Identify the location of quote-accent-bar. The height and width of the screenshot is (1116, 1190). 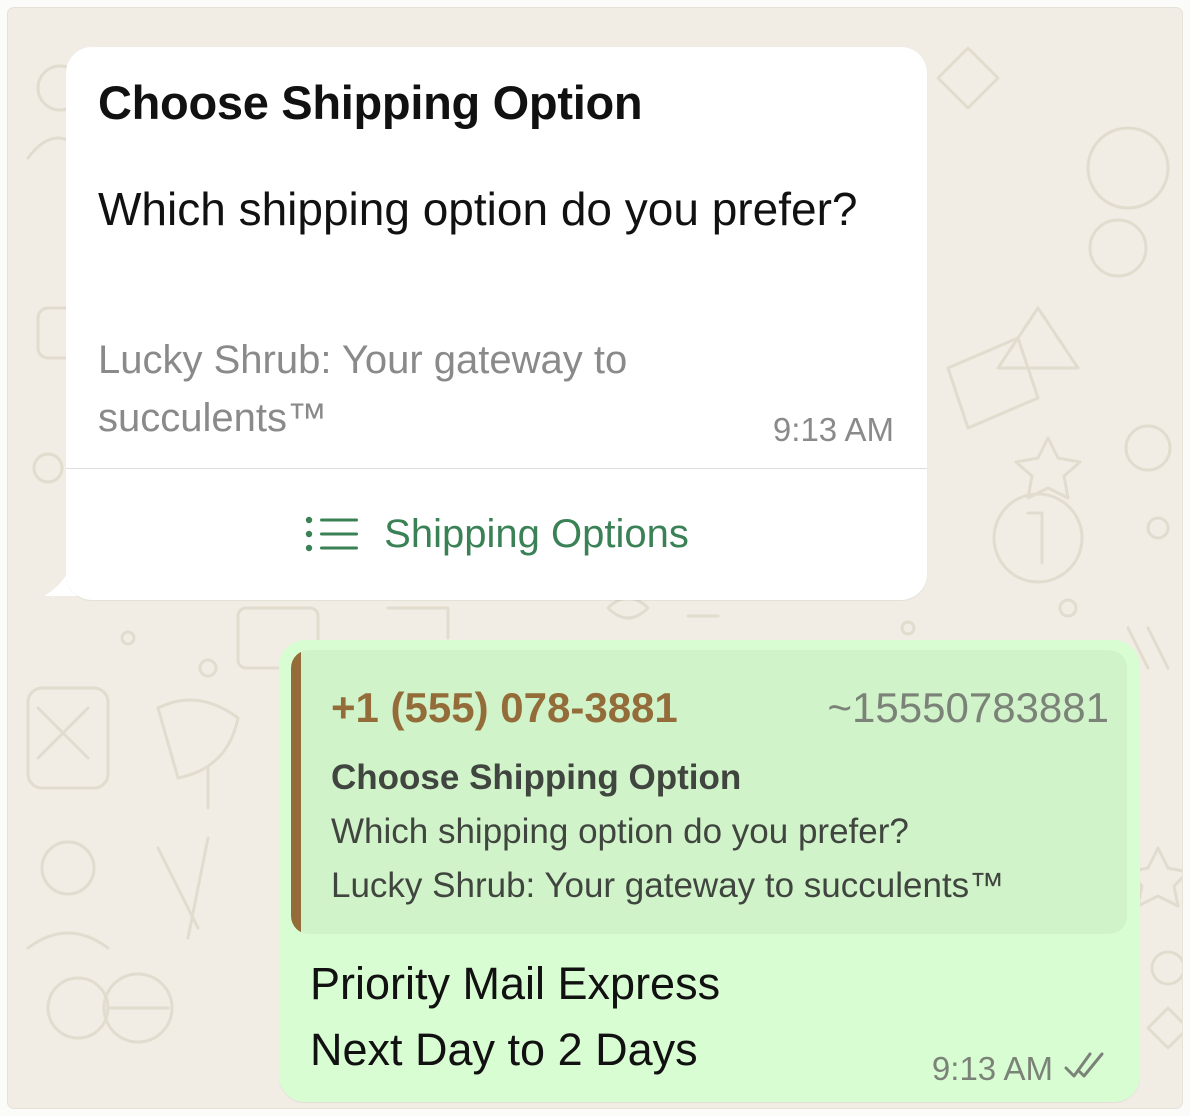
(296, 792).